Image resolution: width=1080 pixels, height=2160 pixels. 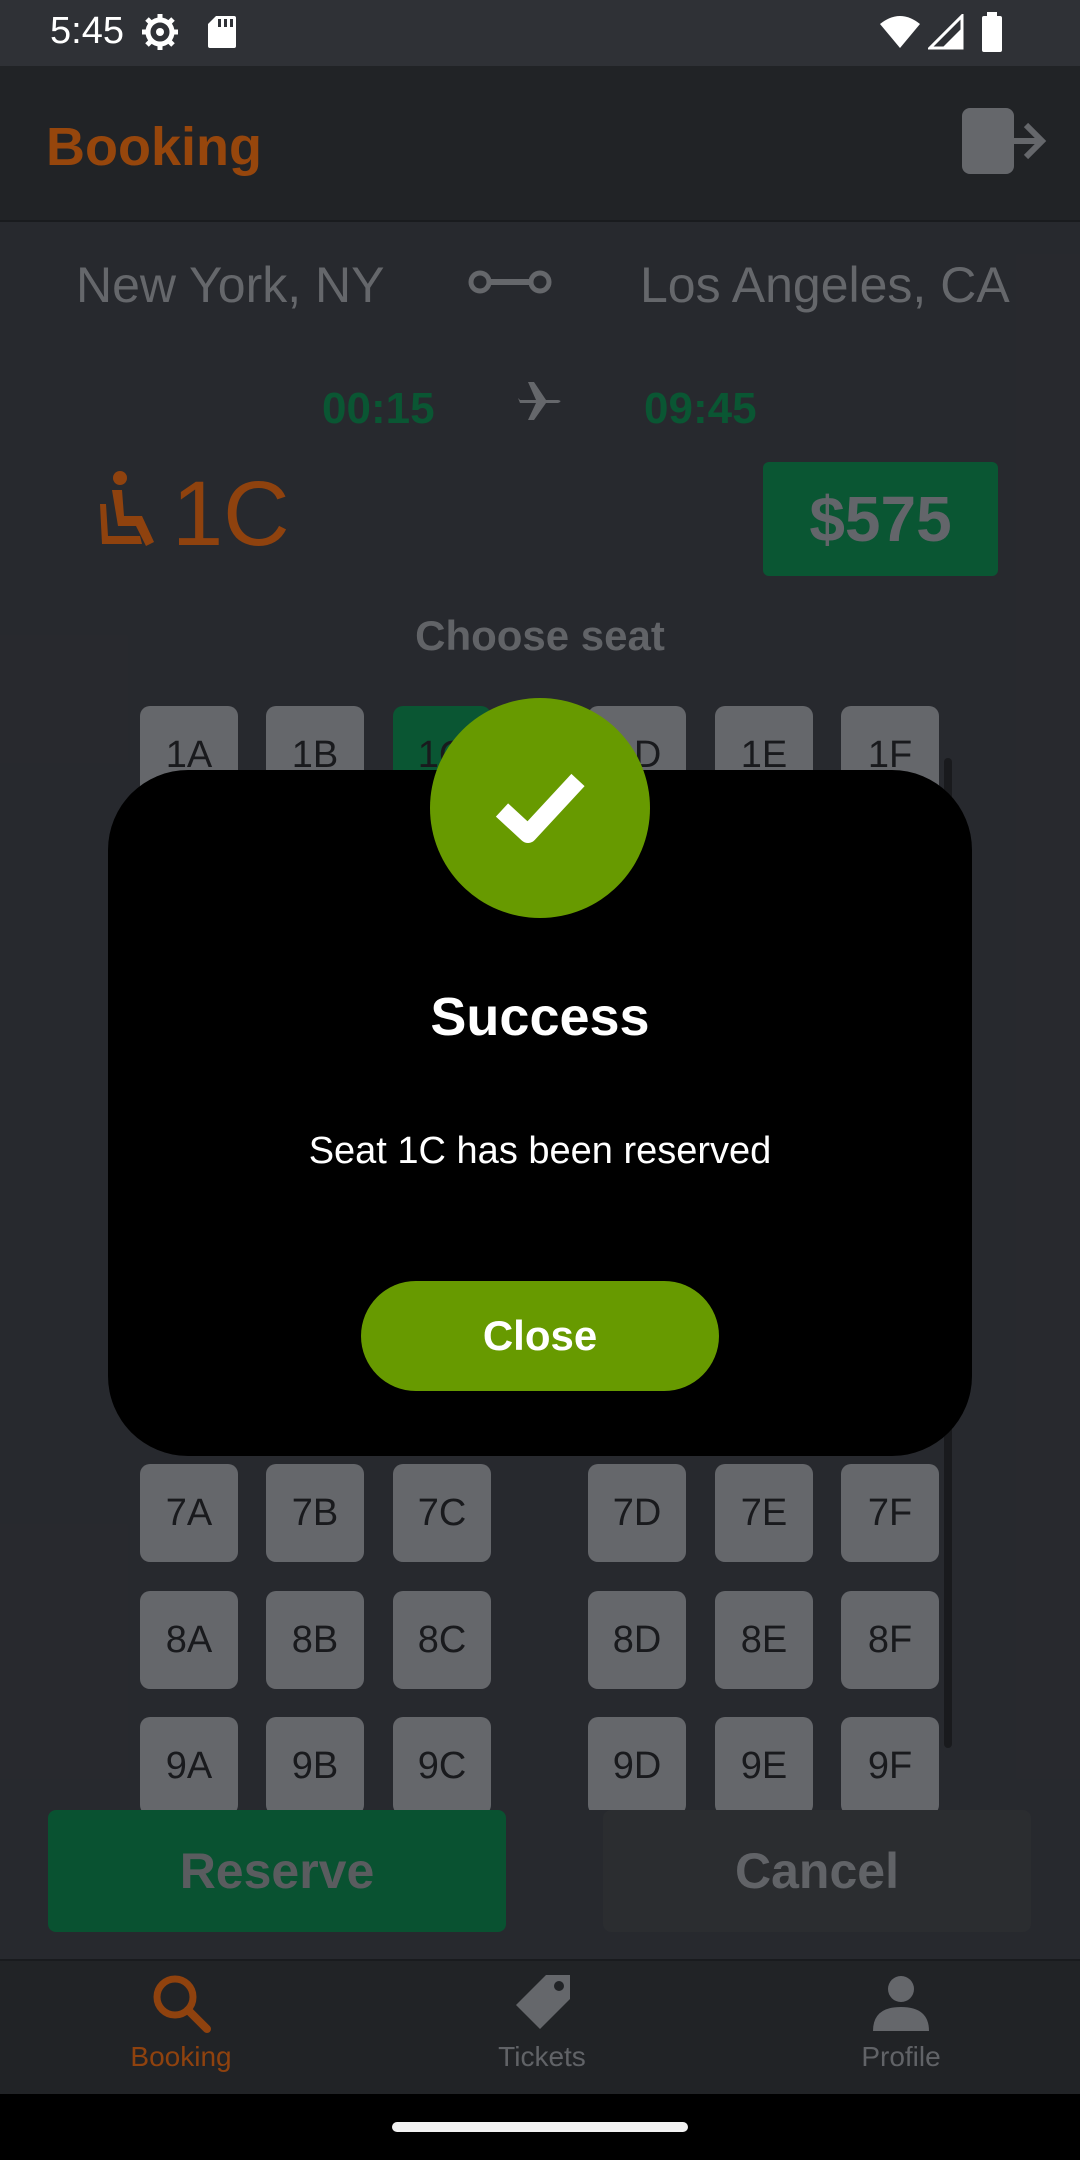 I want to click on system-nav-bar, so click(x=540, y=2127).